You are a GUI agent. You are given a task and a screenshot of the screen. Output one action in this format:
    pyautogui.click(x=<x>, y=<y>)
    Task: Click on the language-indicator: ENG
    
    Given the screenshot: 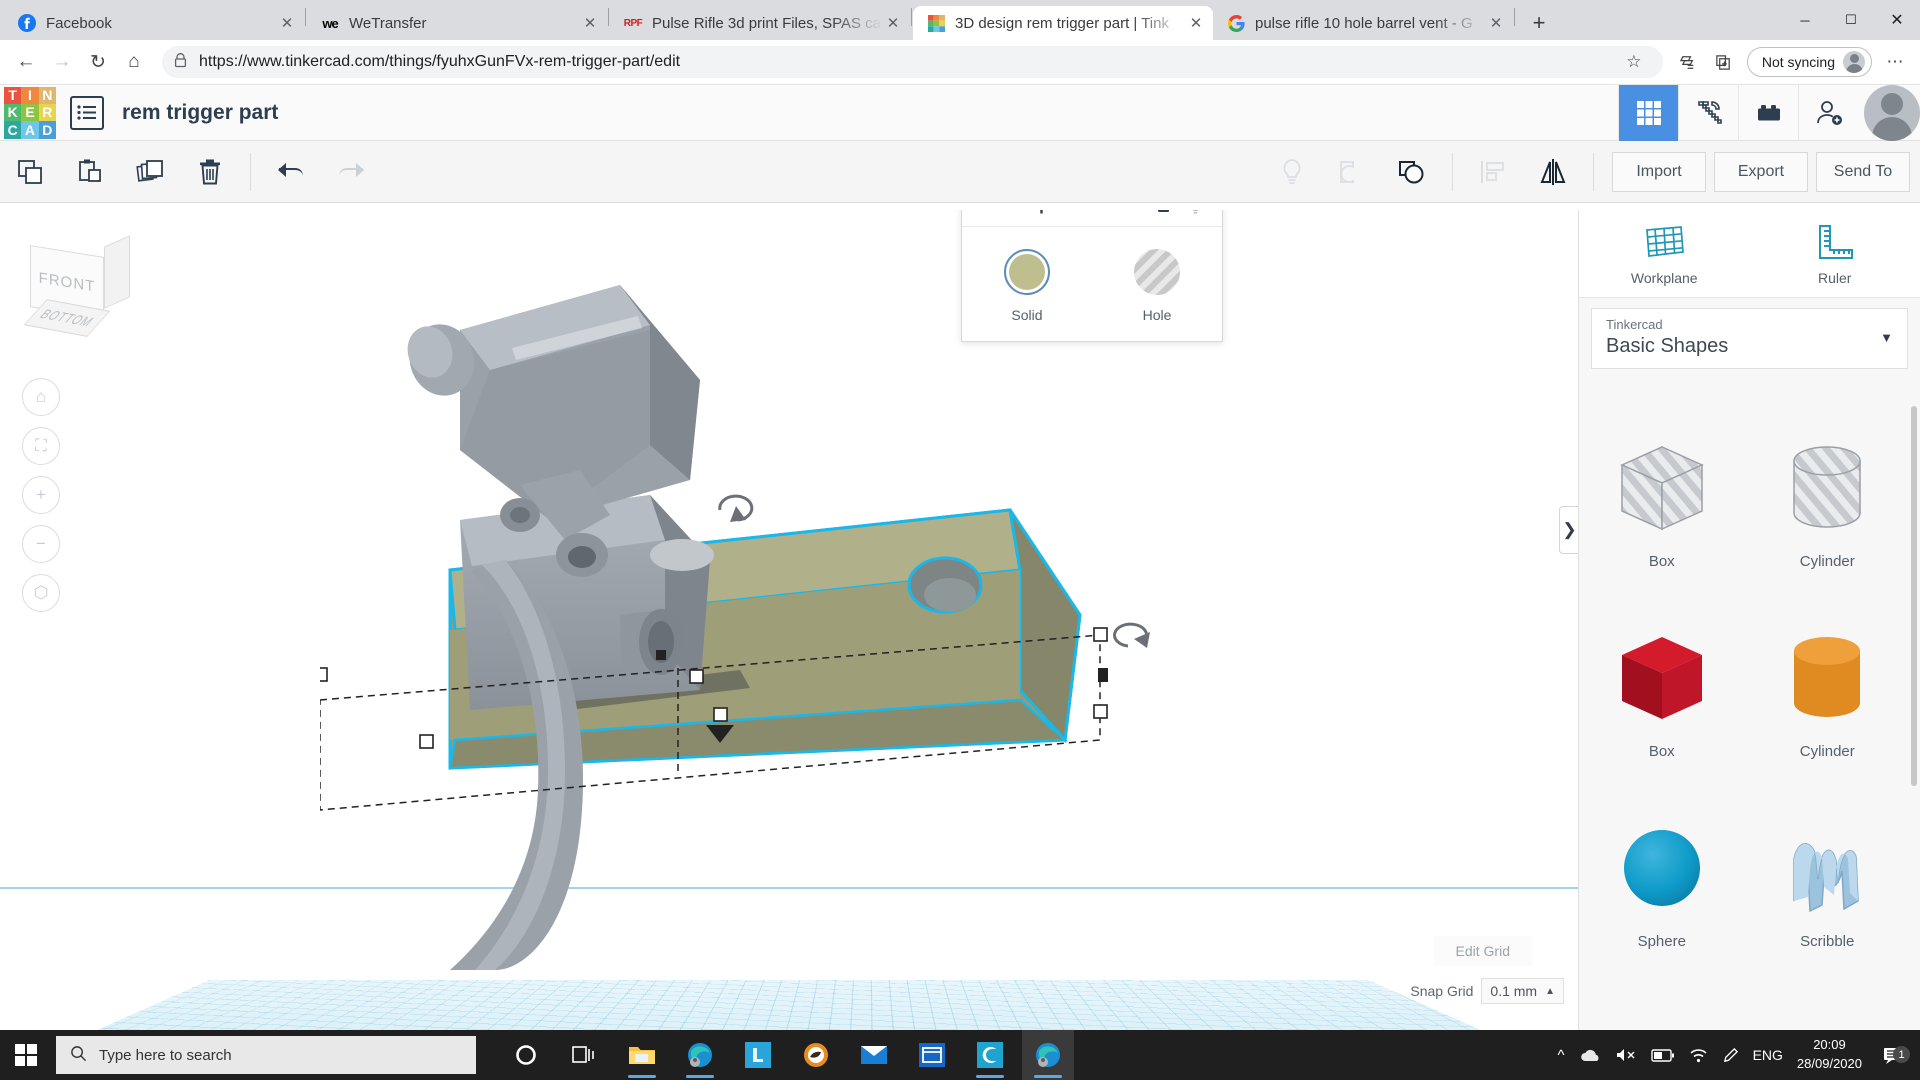 What is the action you would take?
    pyautogui.click(x=1768, y=1055)
    